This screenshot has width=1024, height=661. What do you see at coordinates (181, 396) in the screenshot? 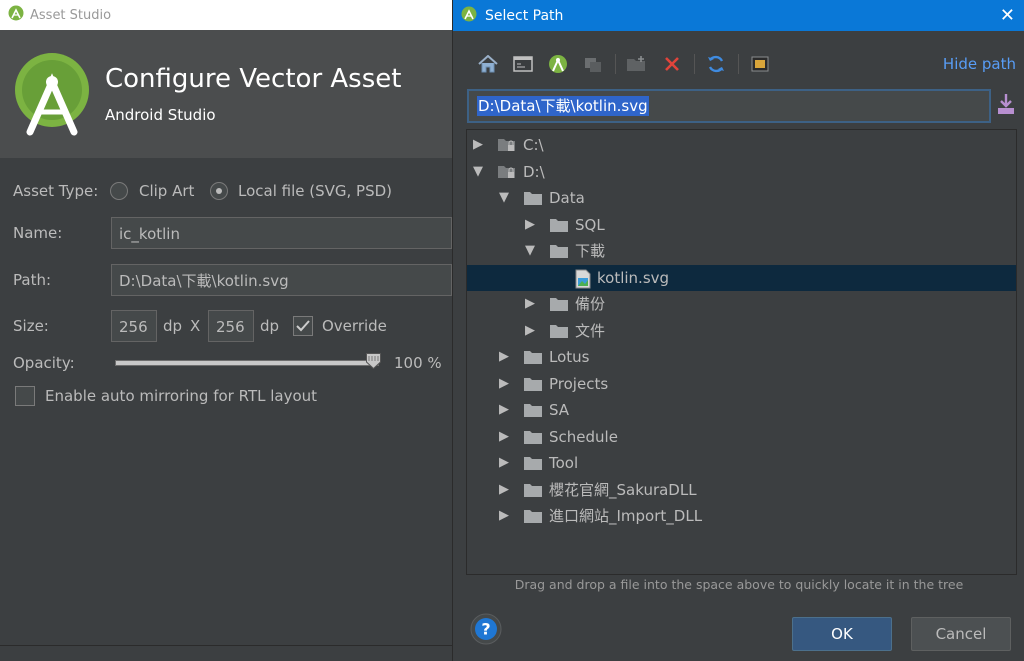
I see `rtl-mirroring-label: Enable auto mirroring for RTL layout` at bounding box center [181, 396].